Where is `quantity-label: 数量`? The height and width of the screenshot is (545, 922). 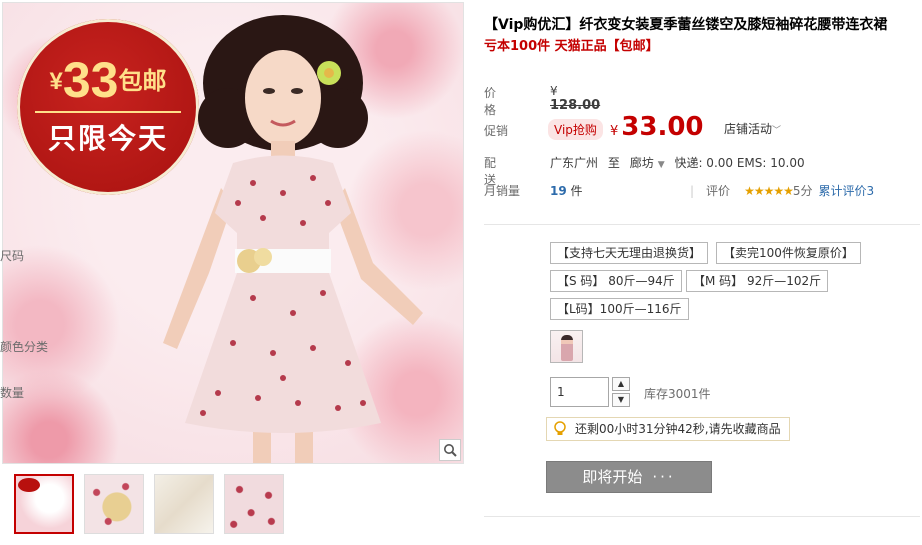 quantity-label: 数量 is located at coordinates (12, 393).